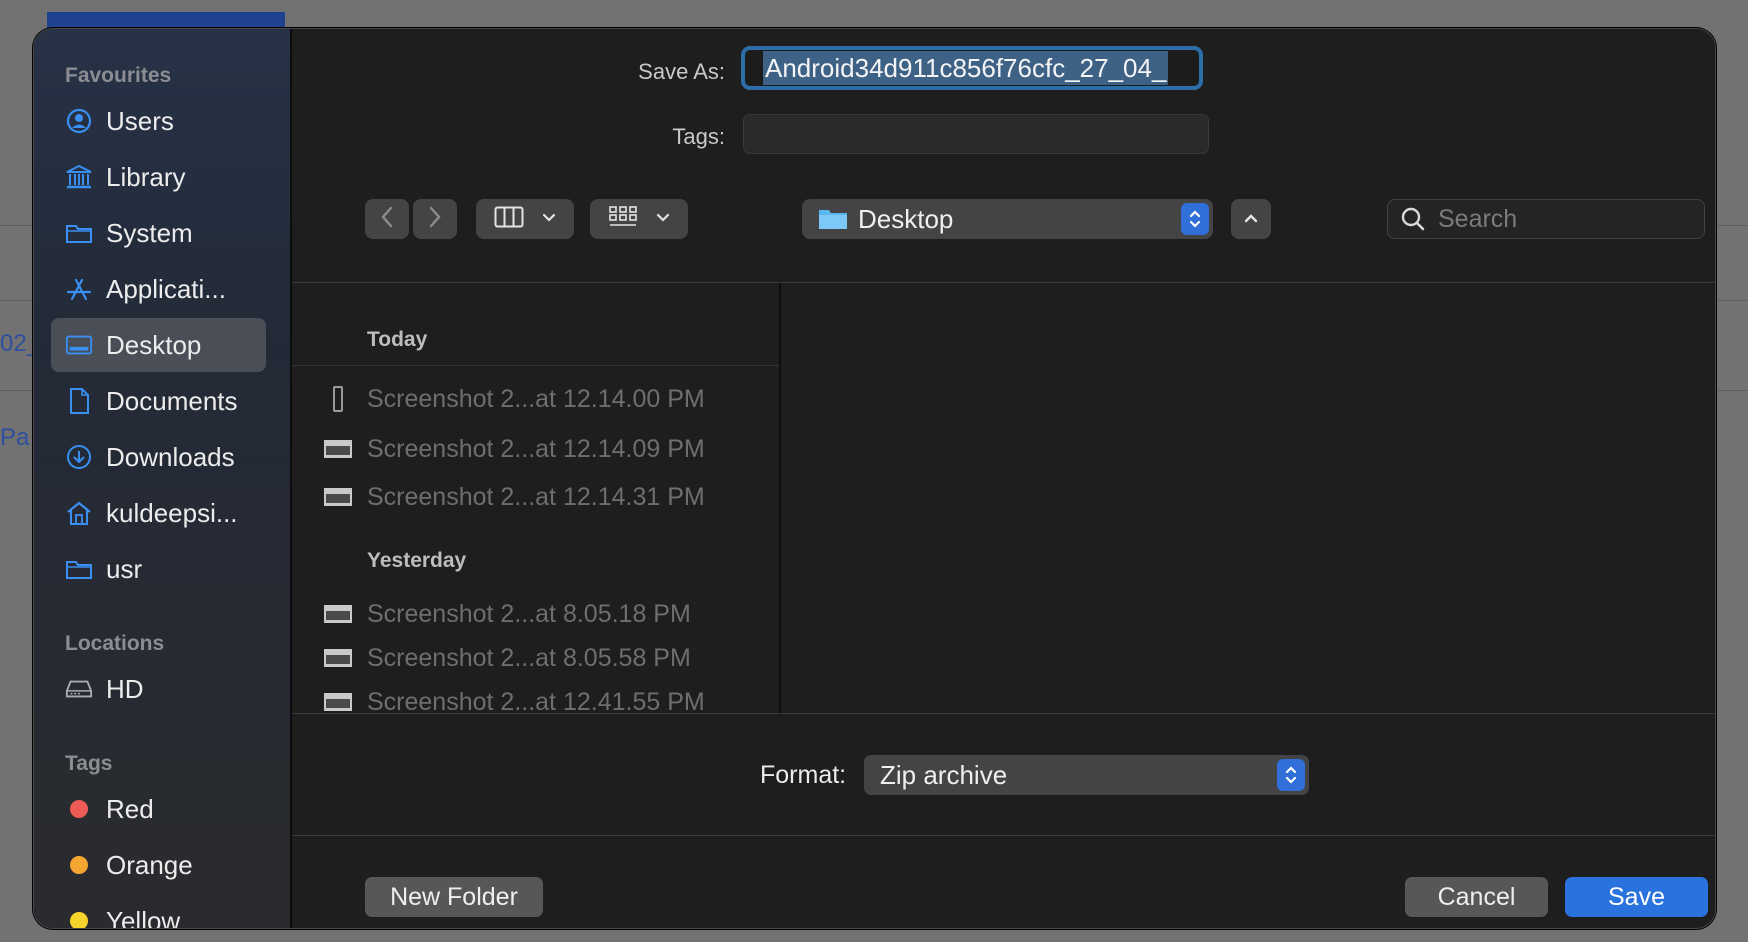 The width and height of the screenshot is (1748, 942). Describe the element at coordinates (535, 365) in the screenshot. I see `group-divider` at that location.